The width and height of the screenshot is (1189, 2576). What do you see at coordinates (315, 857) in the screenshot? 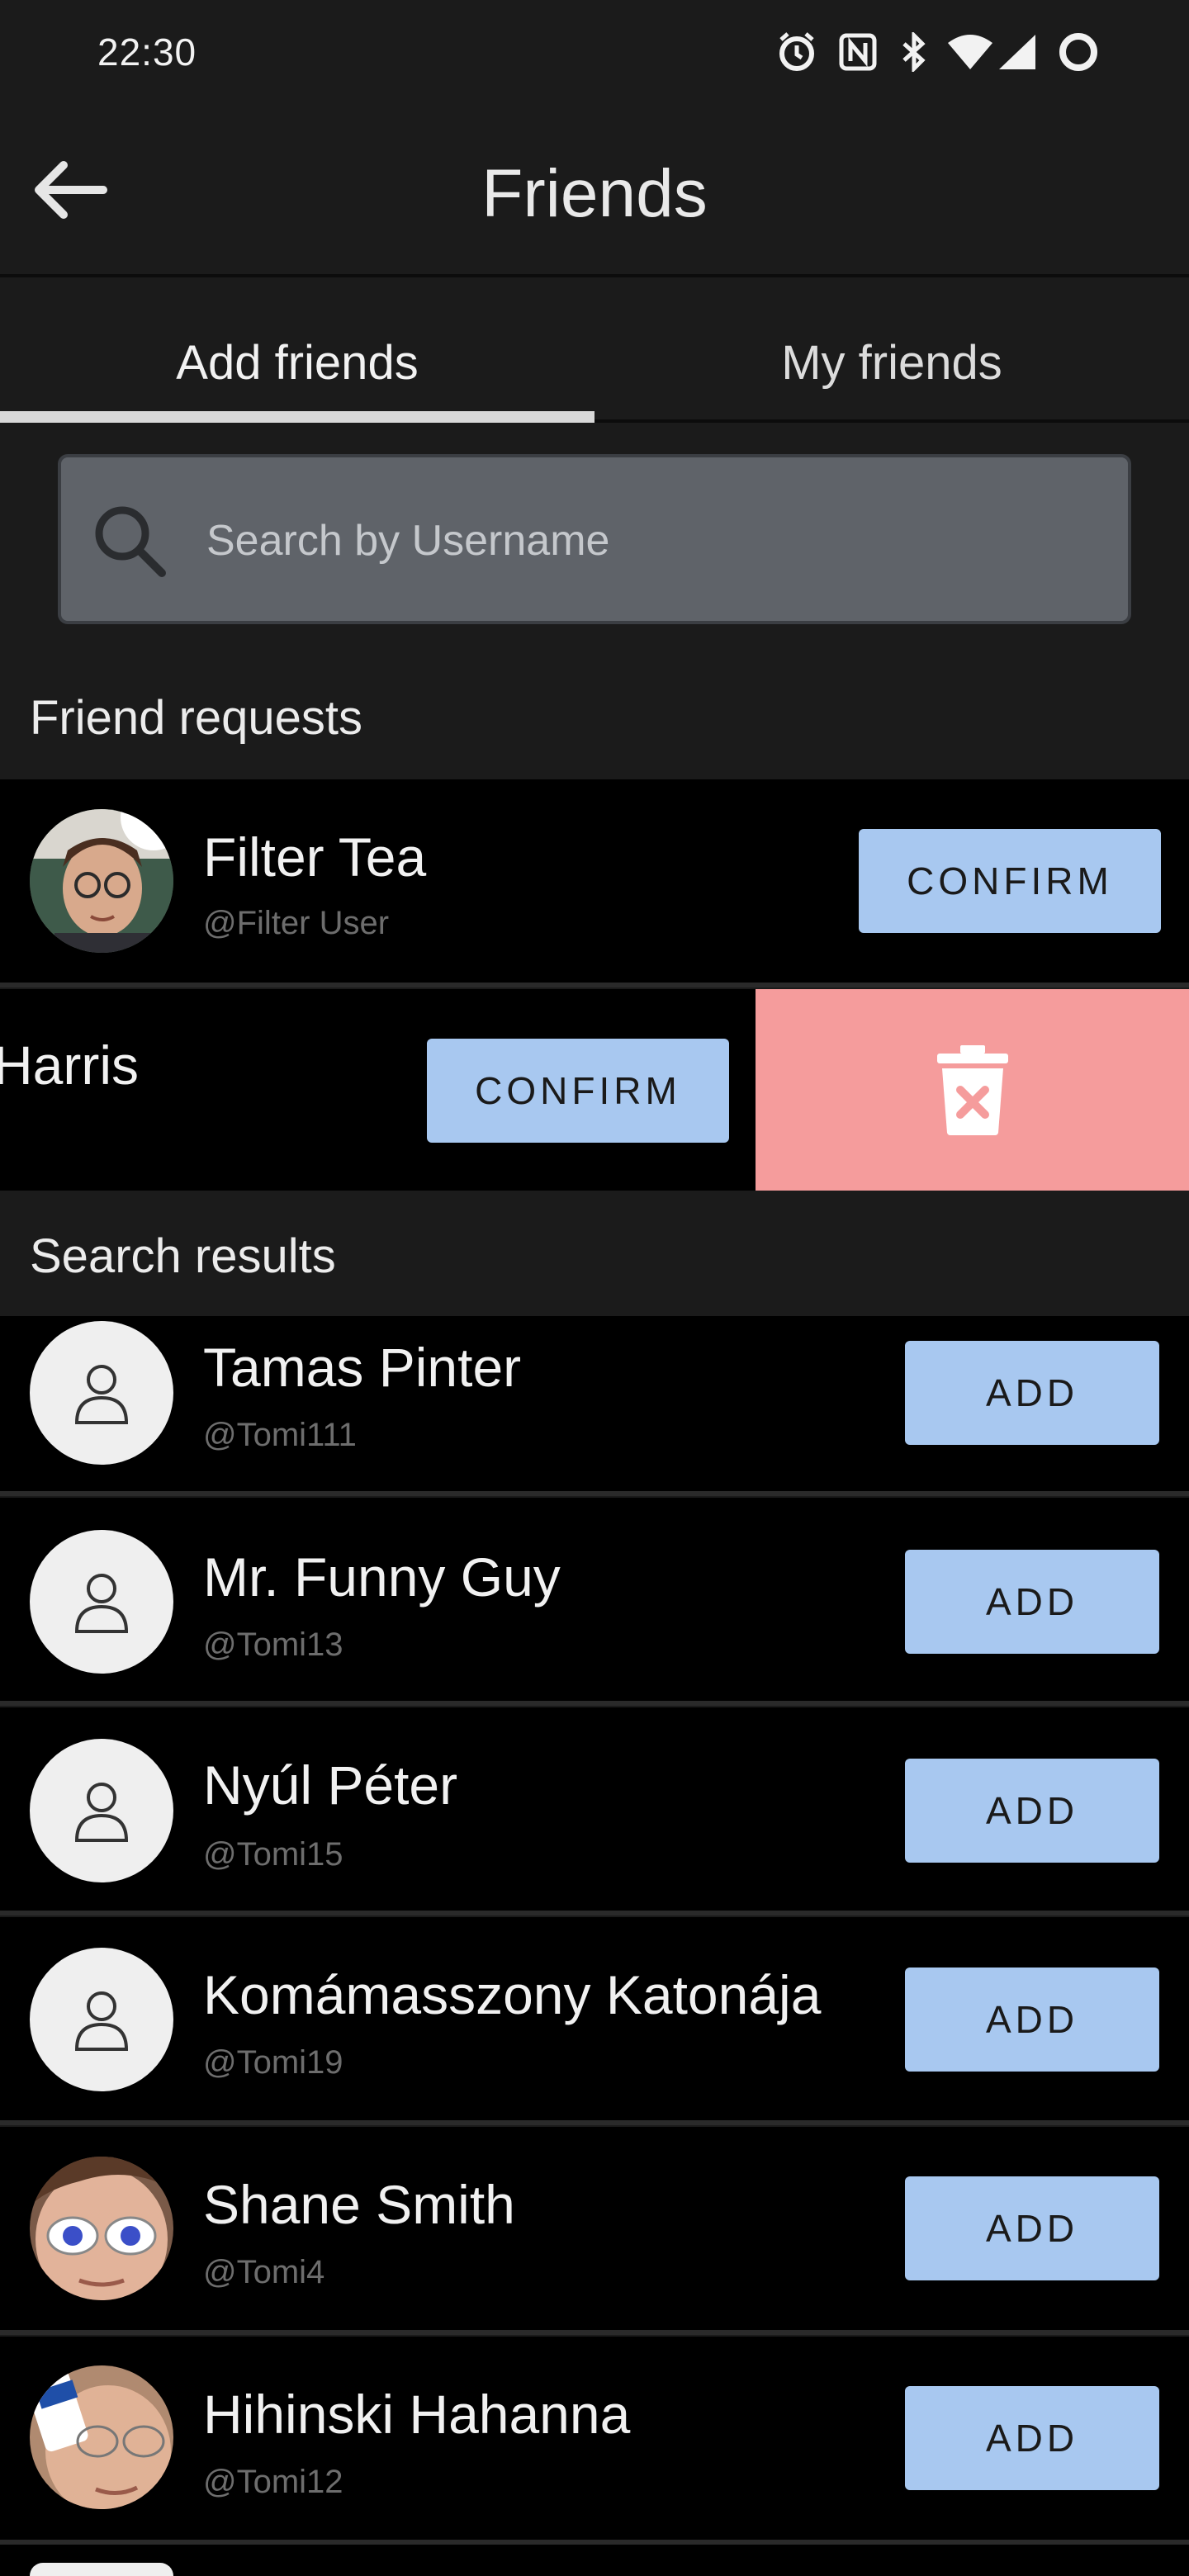
I see `request-name: Filter Tea` at bounding box center [315, 857].